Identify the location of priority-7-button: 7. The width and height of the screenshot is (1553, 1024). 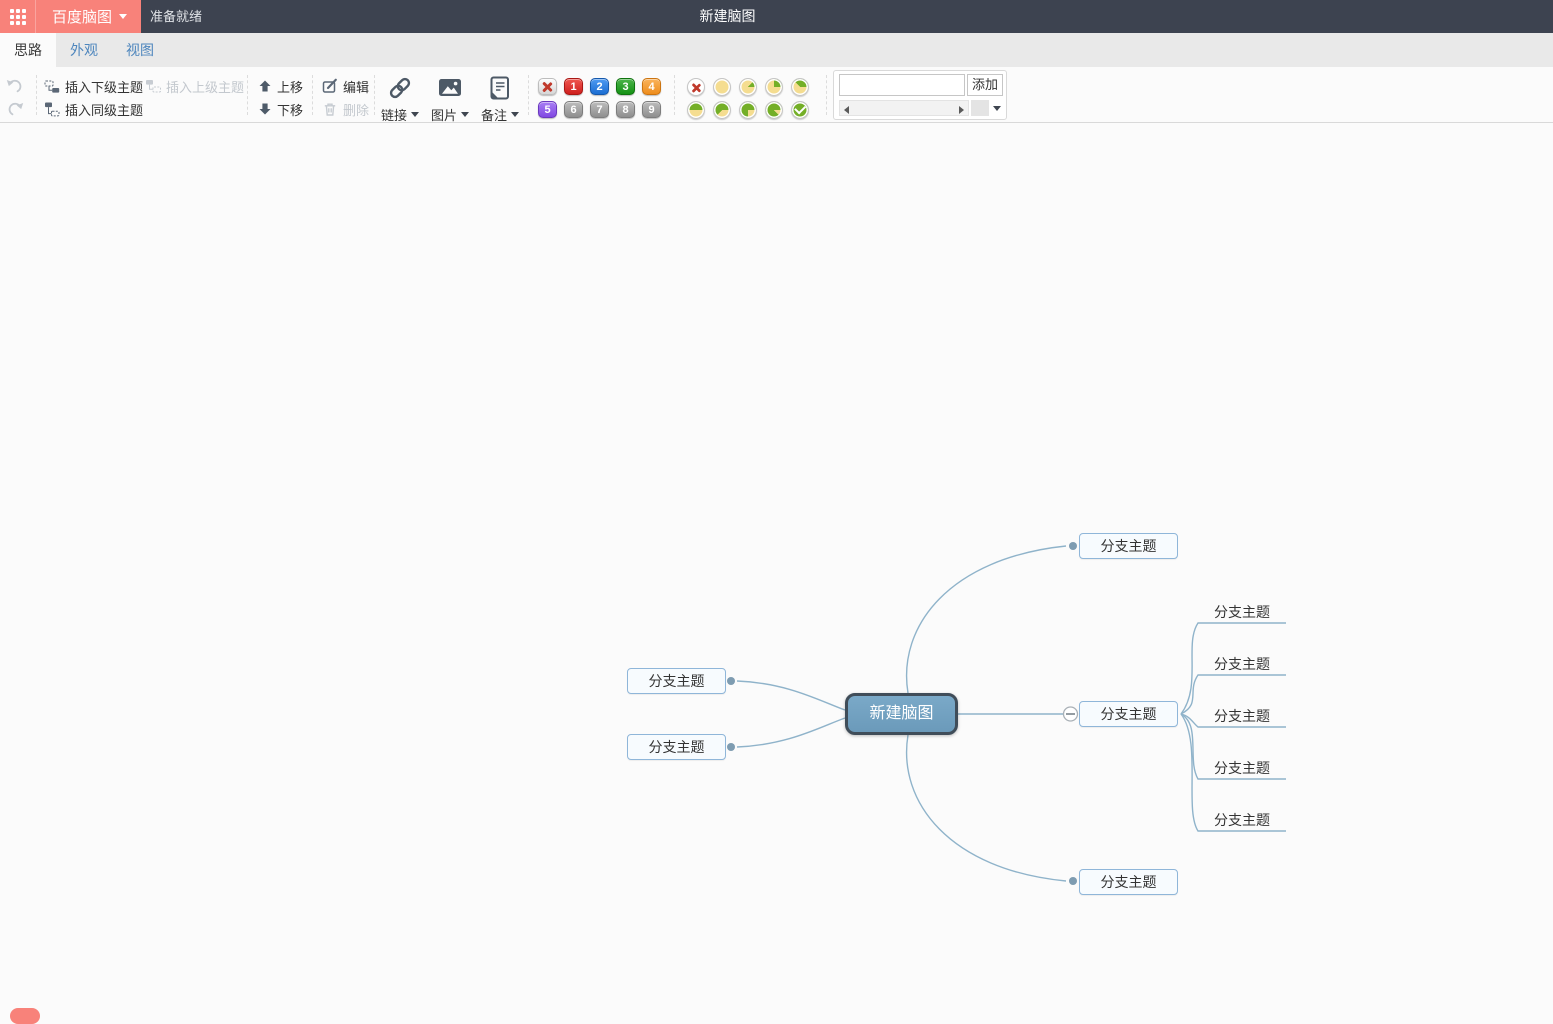
(599, 109).